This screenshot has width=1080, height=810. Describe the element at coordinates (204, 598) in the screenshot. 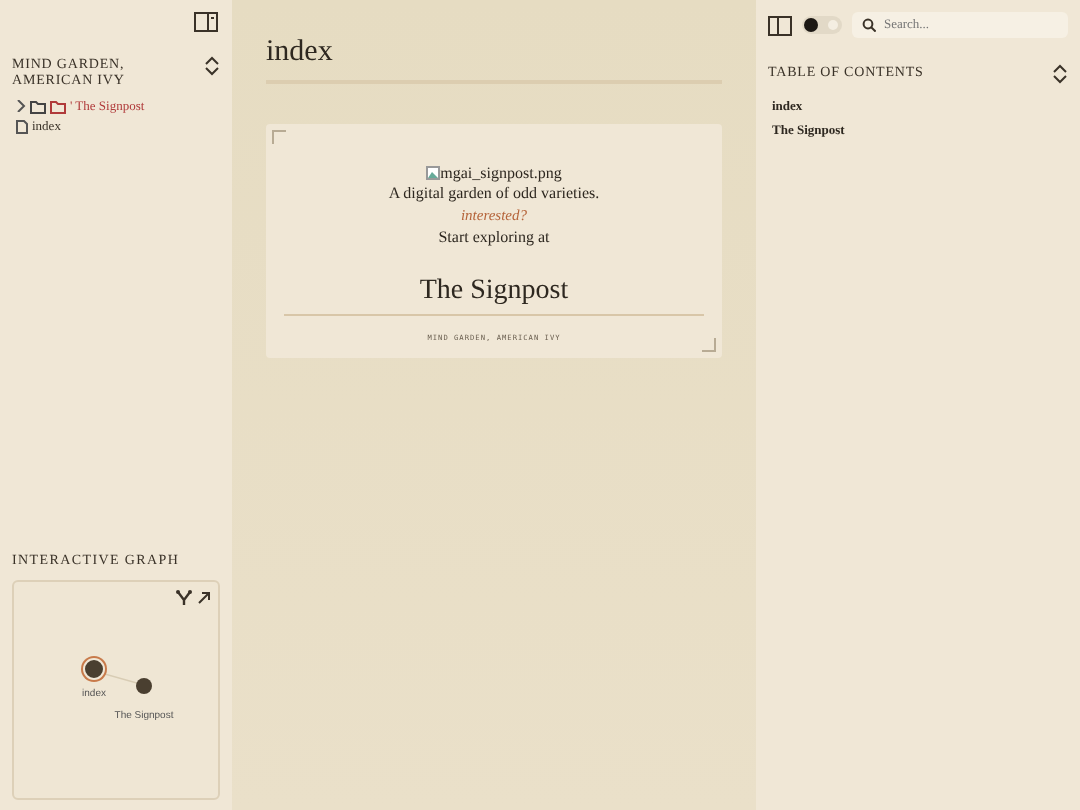

I see `expand-icon` at that location.